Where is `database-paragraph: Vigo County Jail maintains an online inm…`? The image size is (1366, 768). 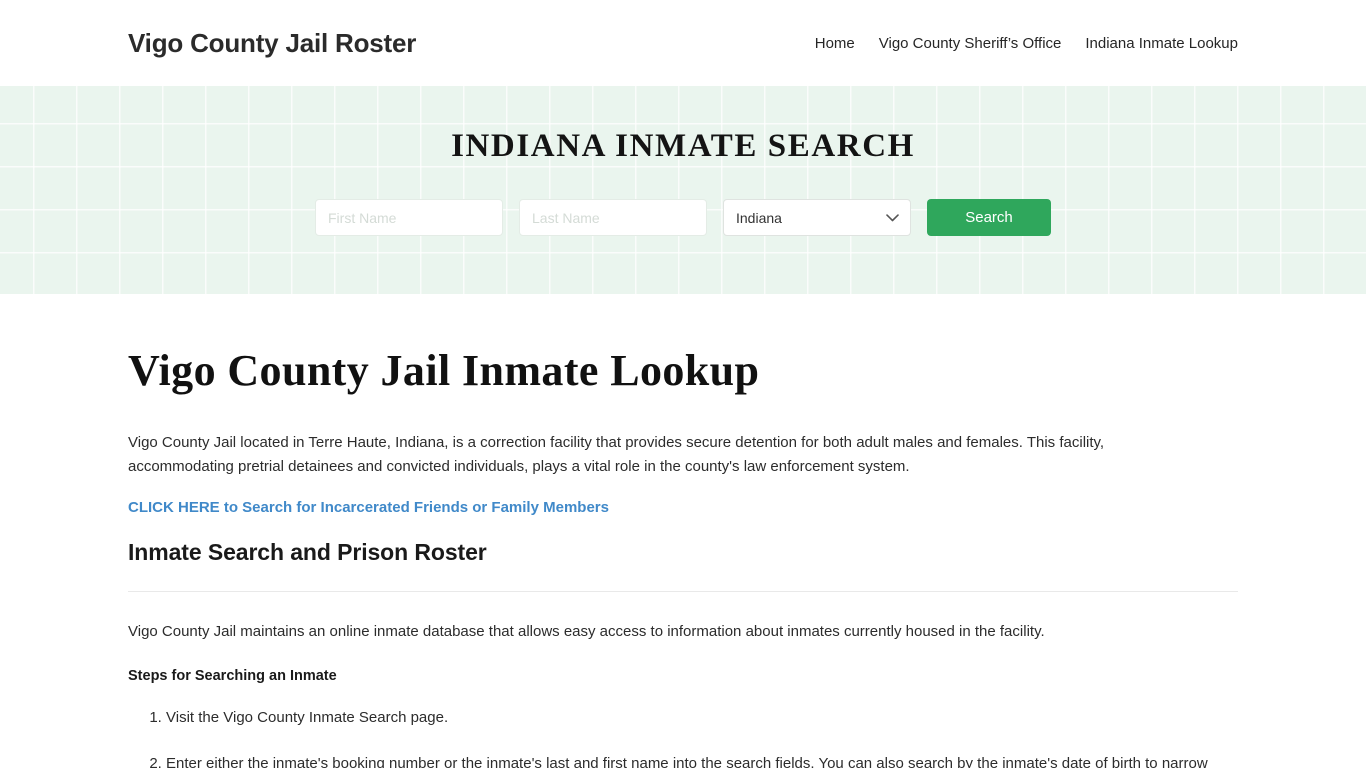 database-paragraph: Vigo County Jail maintains an online inm… is located at coordinates (586, 632).